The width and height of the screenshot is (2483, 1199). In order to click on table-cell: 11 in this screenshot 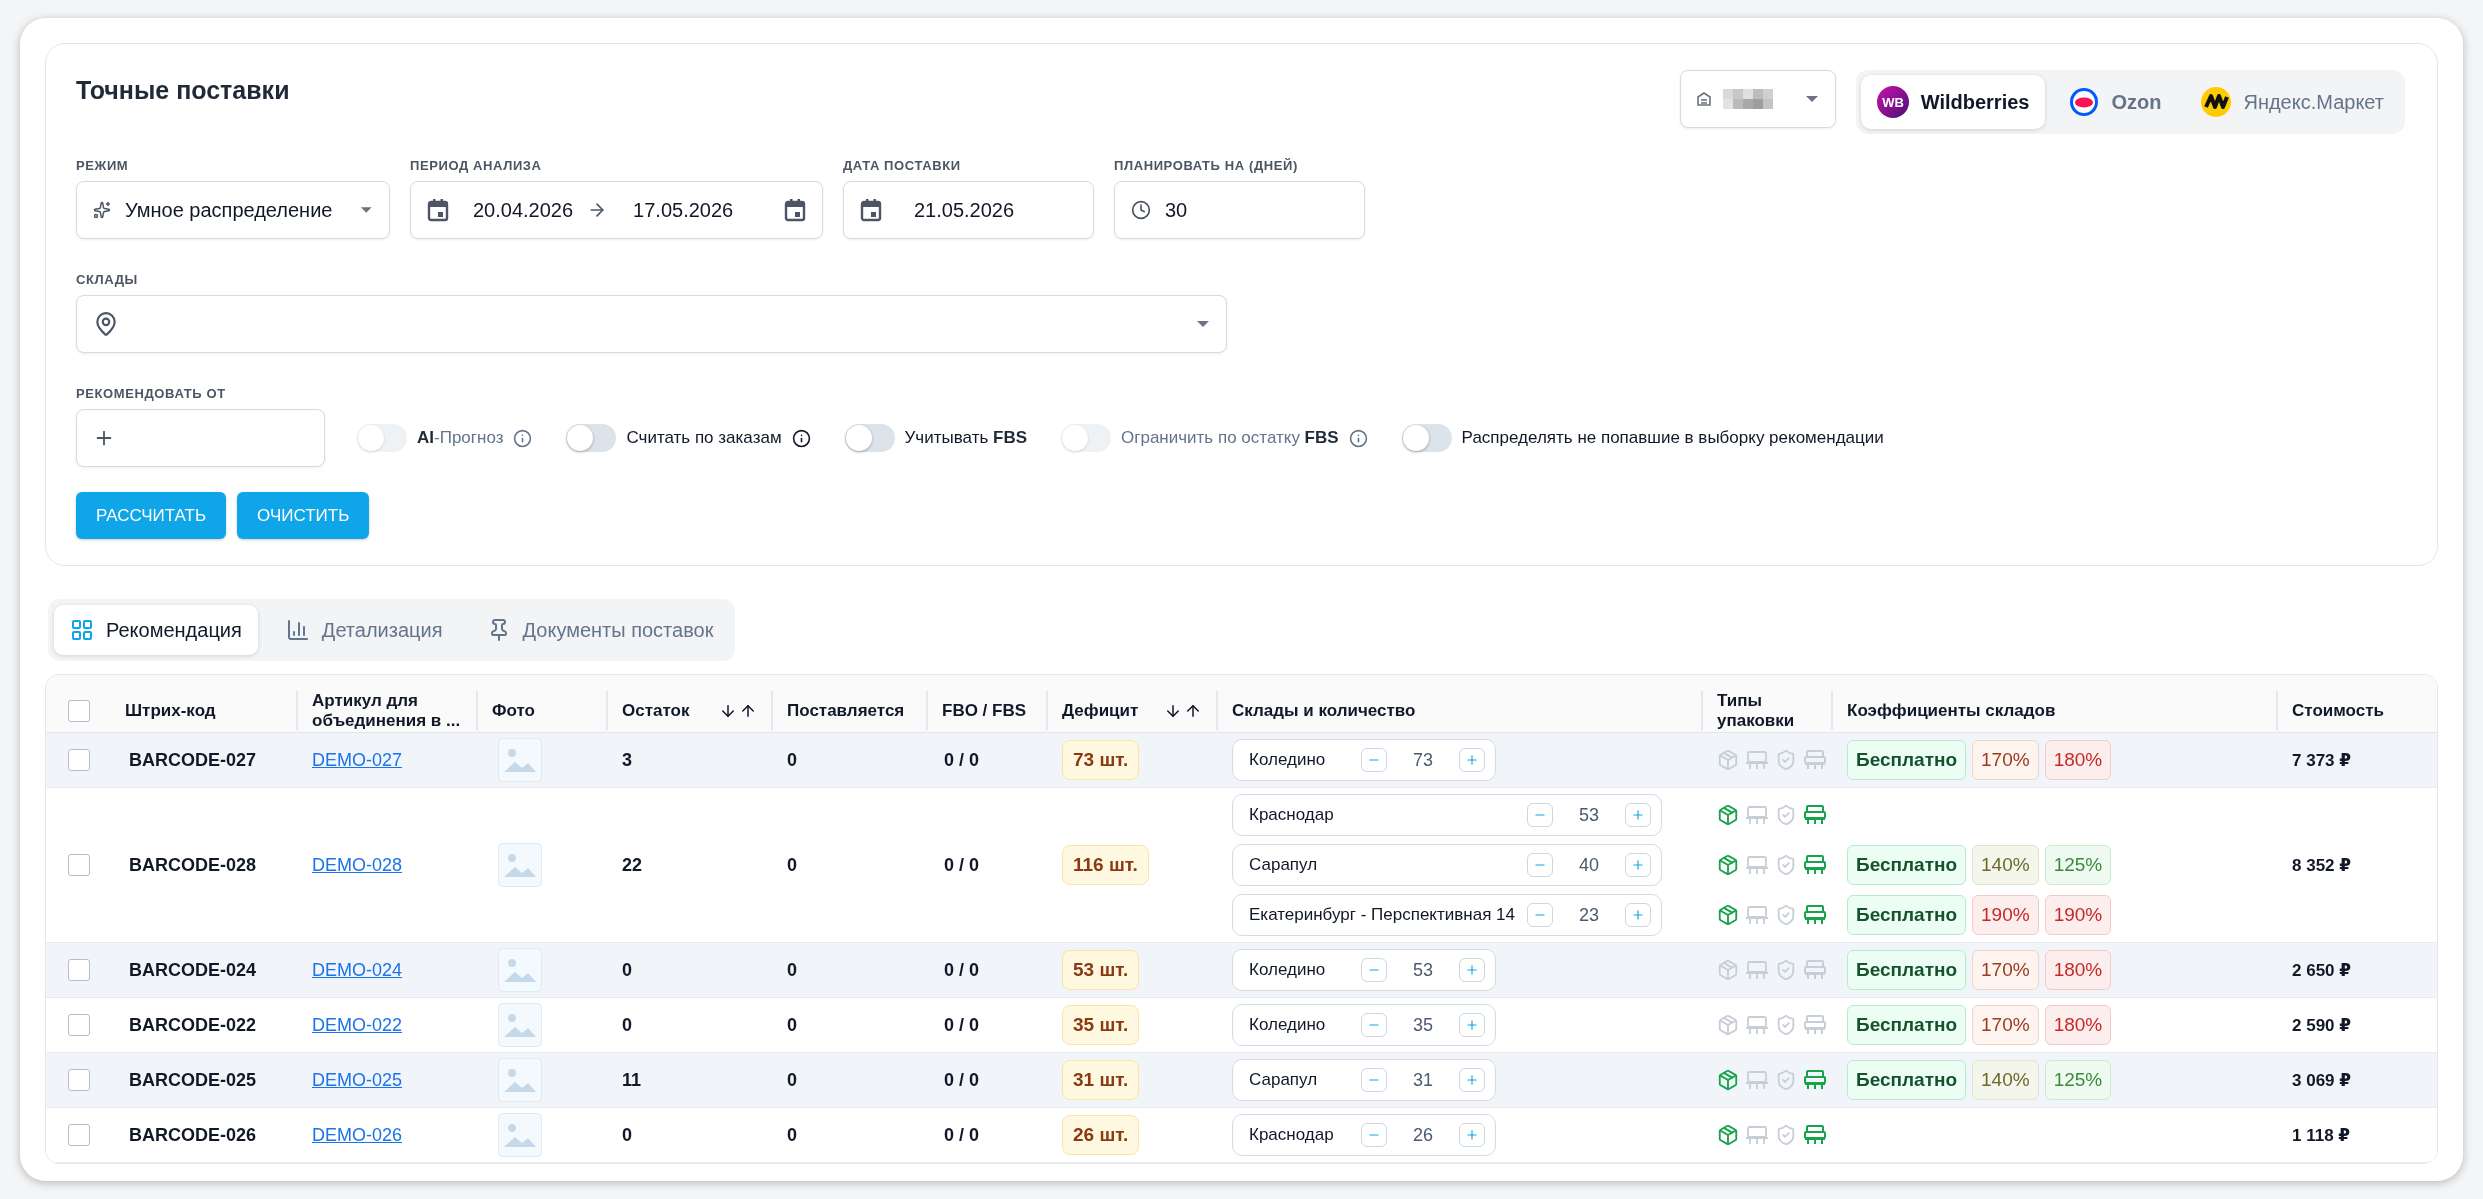, I will do `click(632, 1080)`.